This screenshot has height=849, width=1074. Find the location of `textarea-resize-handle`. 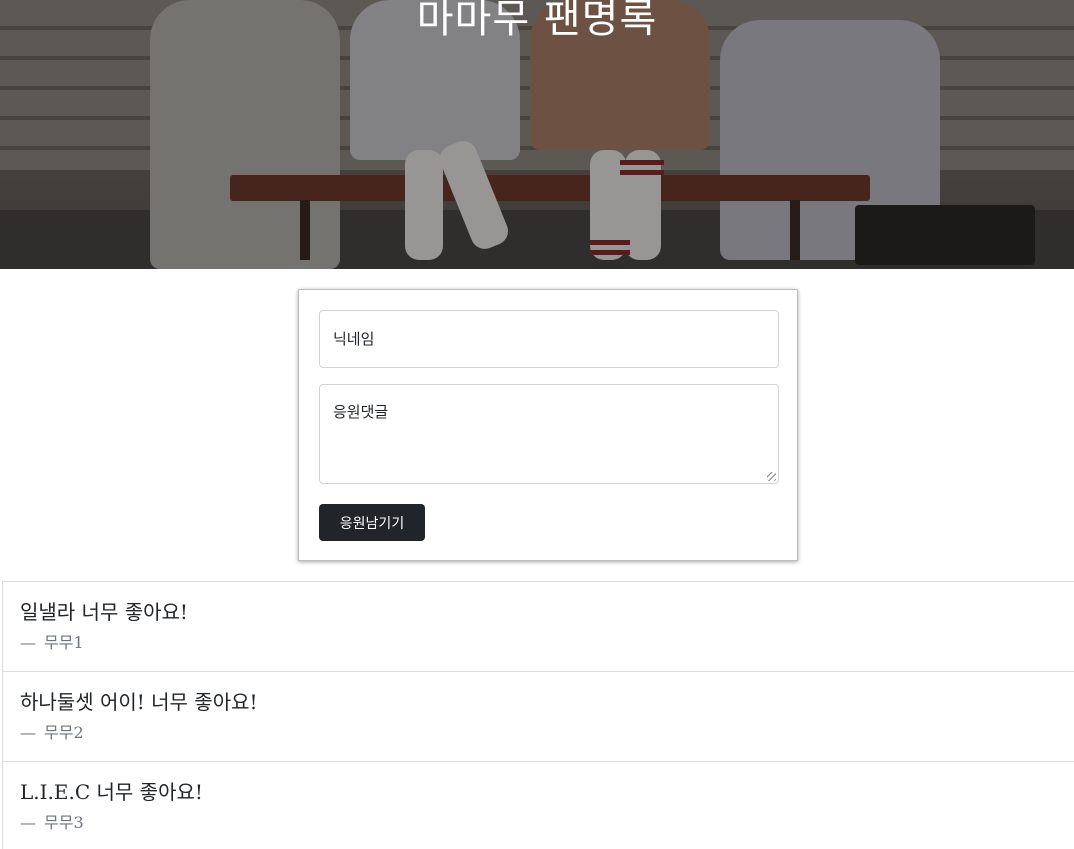

textarea-resize-handle is located at coordinates (771, 476).